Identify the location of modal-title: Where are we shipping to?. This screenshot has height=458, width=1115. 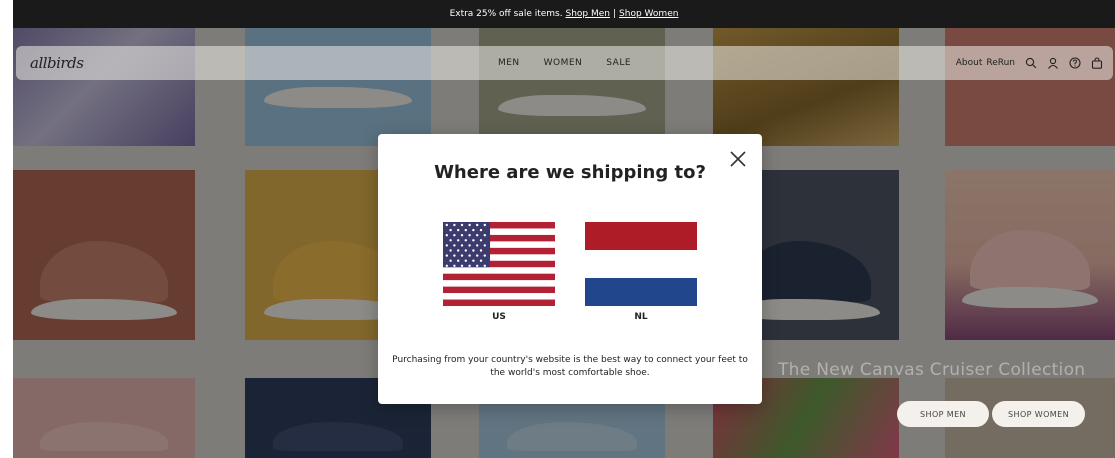
(570, 172).